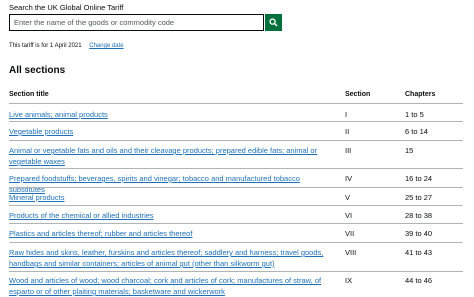 The width and height of the screenshot is (474, 297). I want to click on chapter-range: 15, so click(409, 150).